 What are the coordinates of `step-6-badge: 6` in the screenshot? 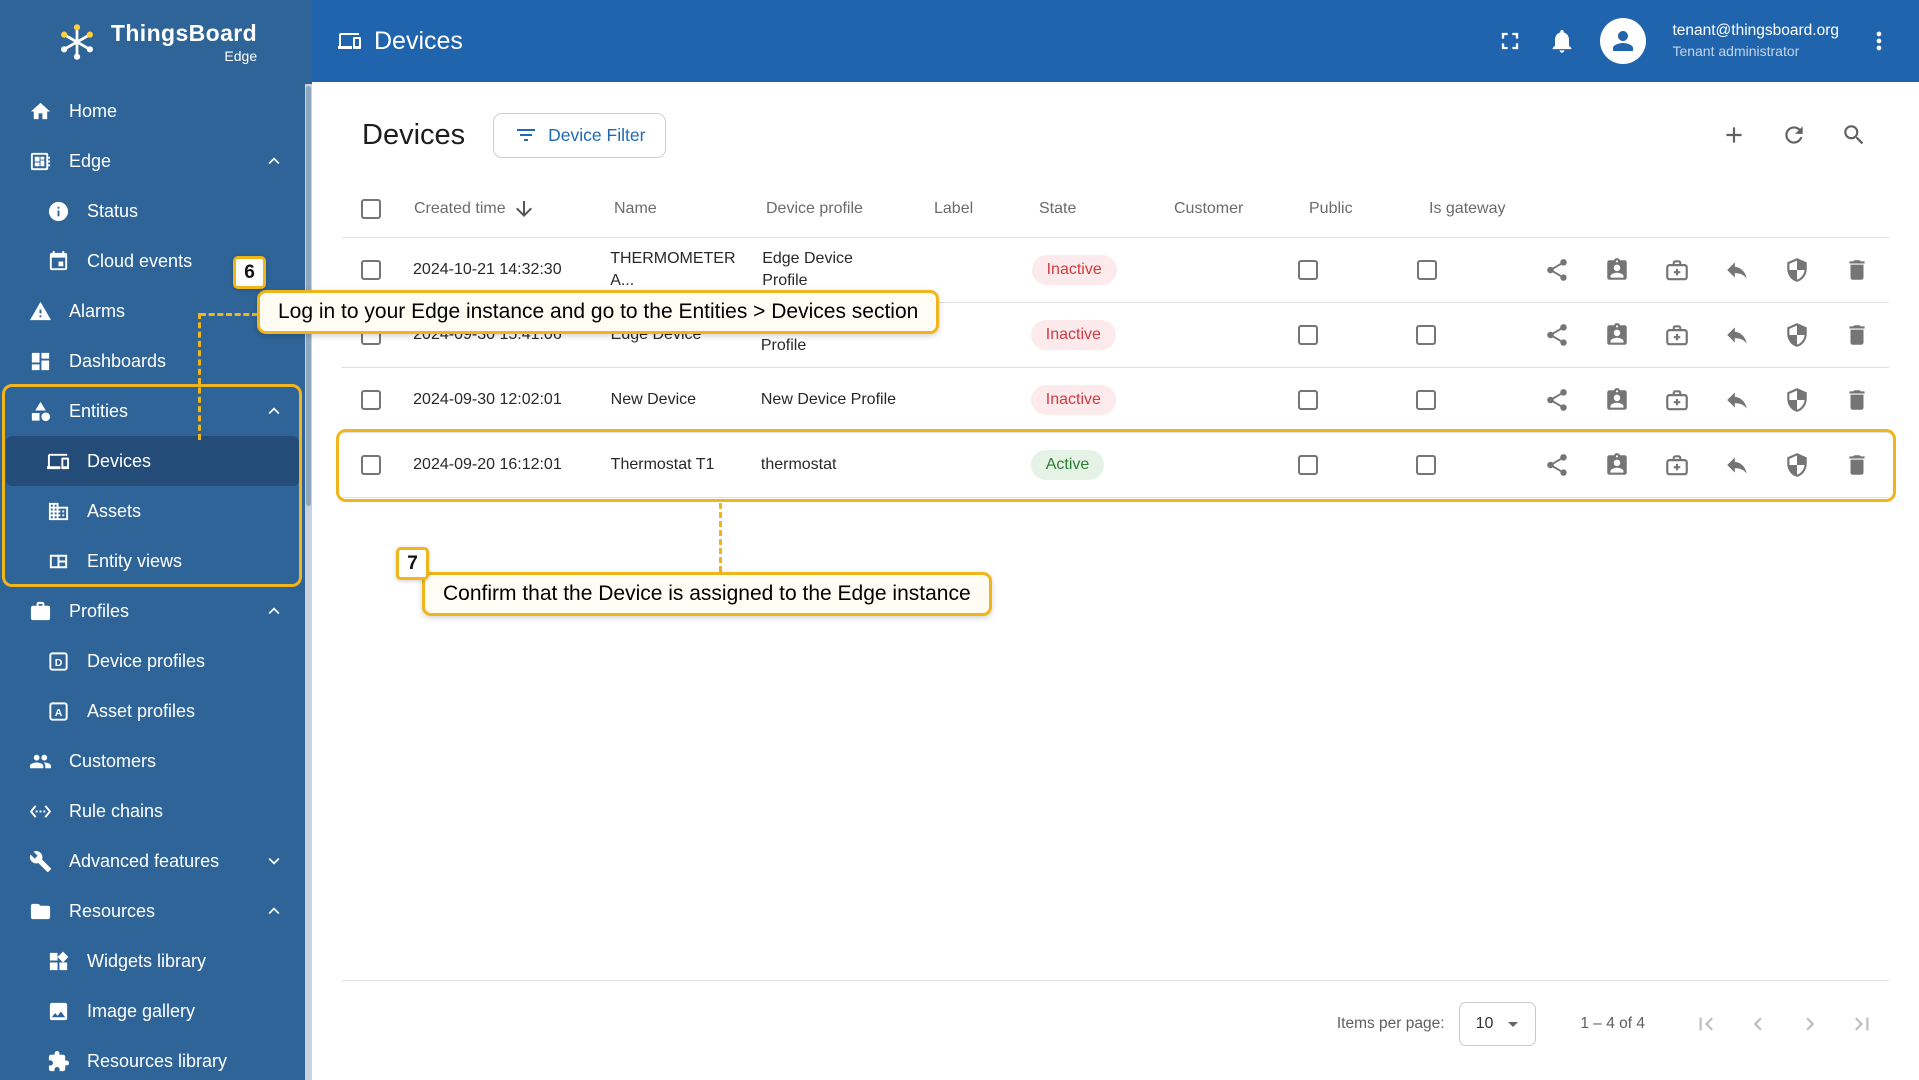 It's located at (249, 272).